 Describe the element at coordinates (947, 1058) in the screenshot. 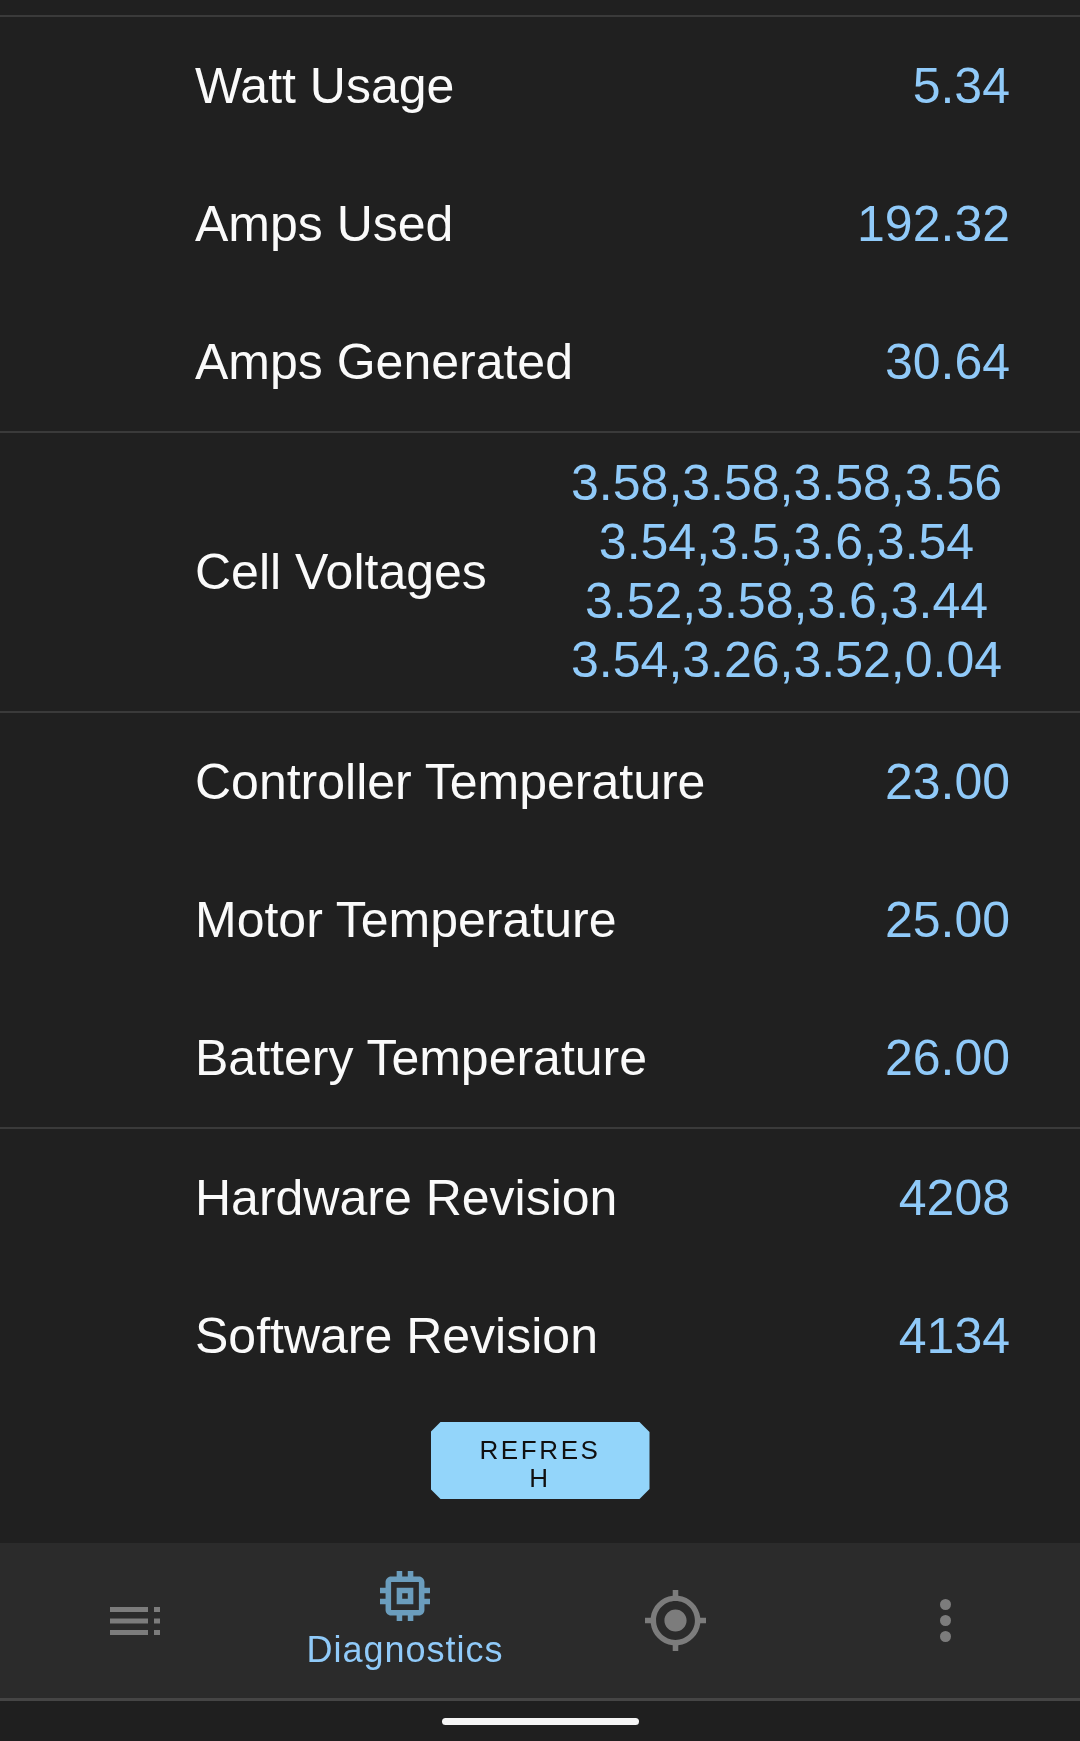

I see `row-value: 26.00` at that location.